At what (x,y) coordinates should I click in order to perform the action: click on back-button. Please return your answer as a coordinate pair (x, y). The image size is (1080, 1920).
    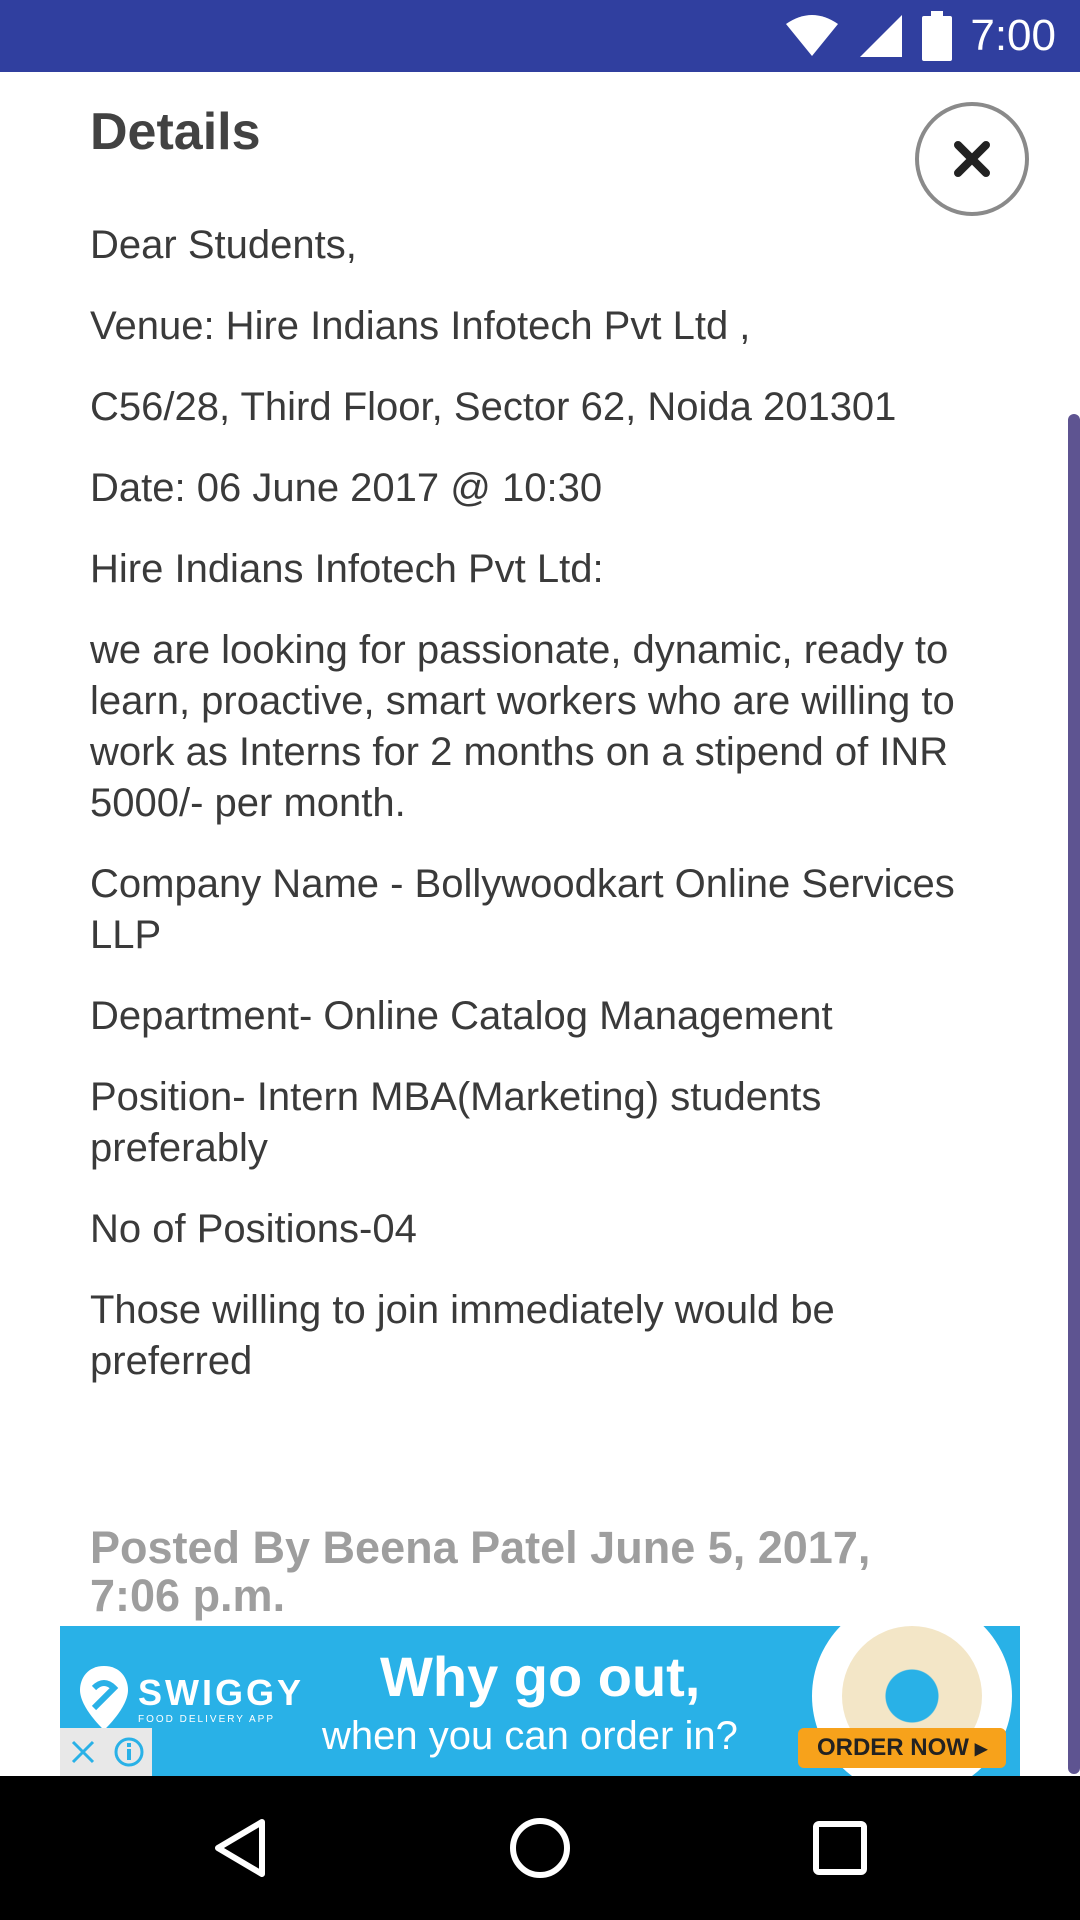
    Looking at the image, I should click on (240, 1848).